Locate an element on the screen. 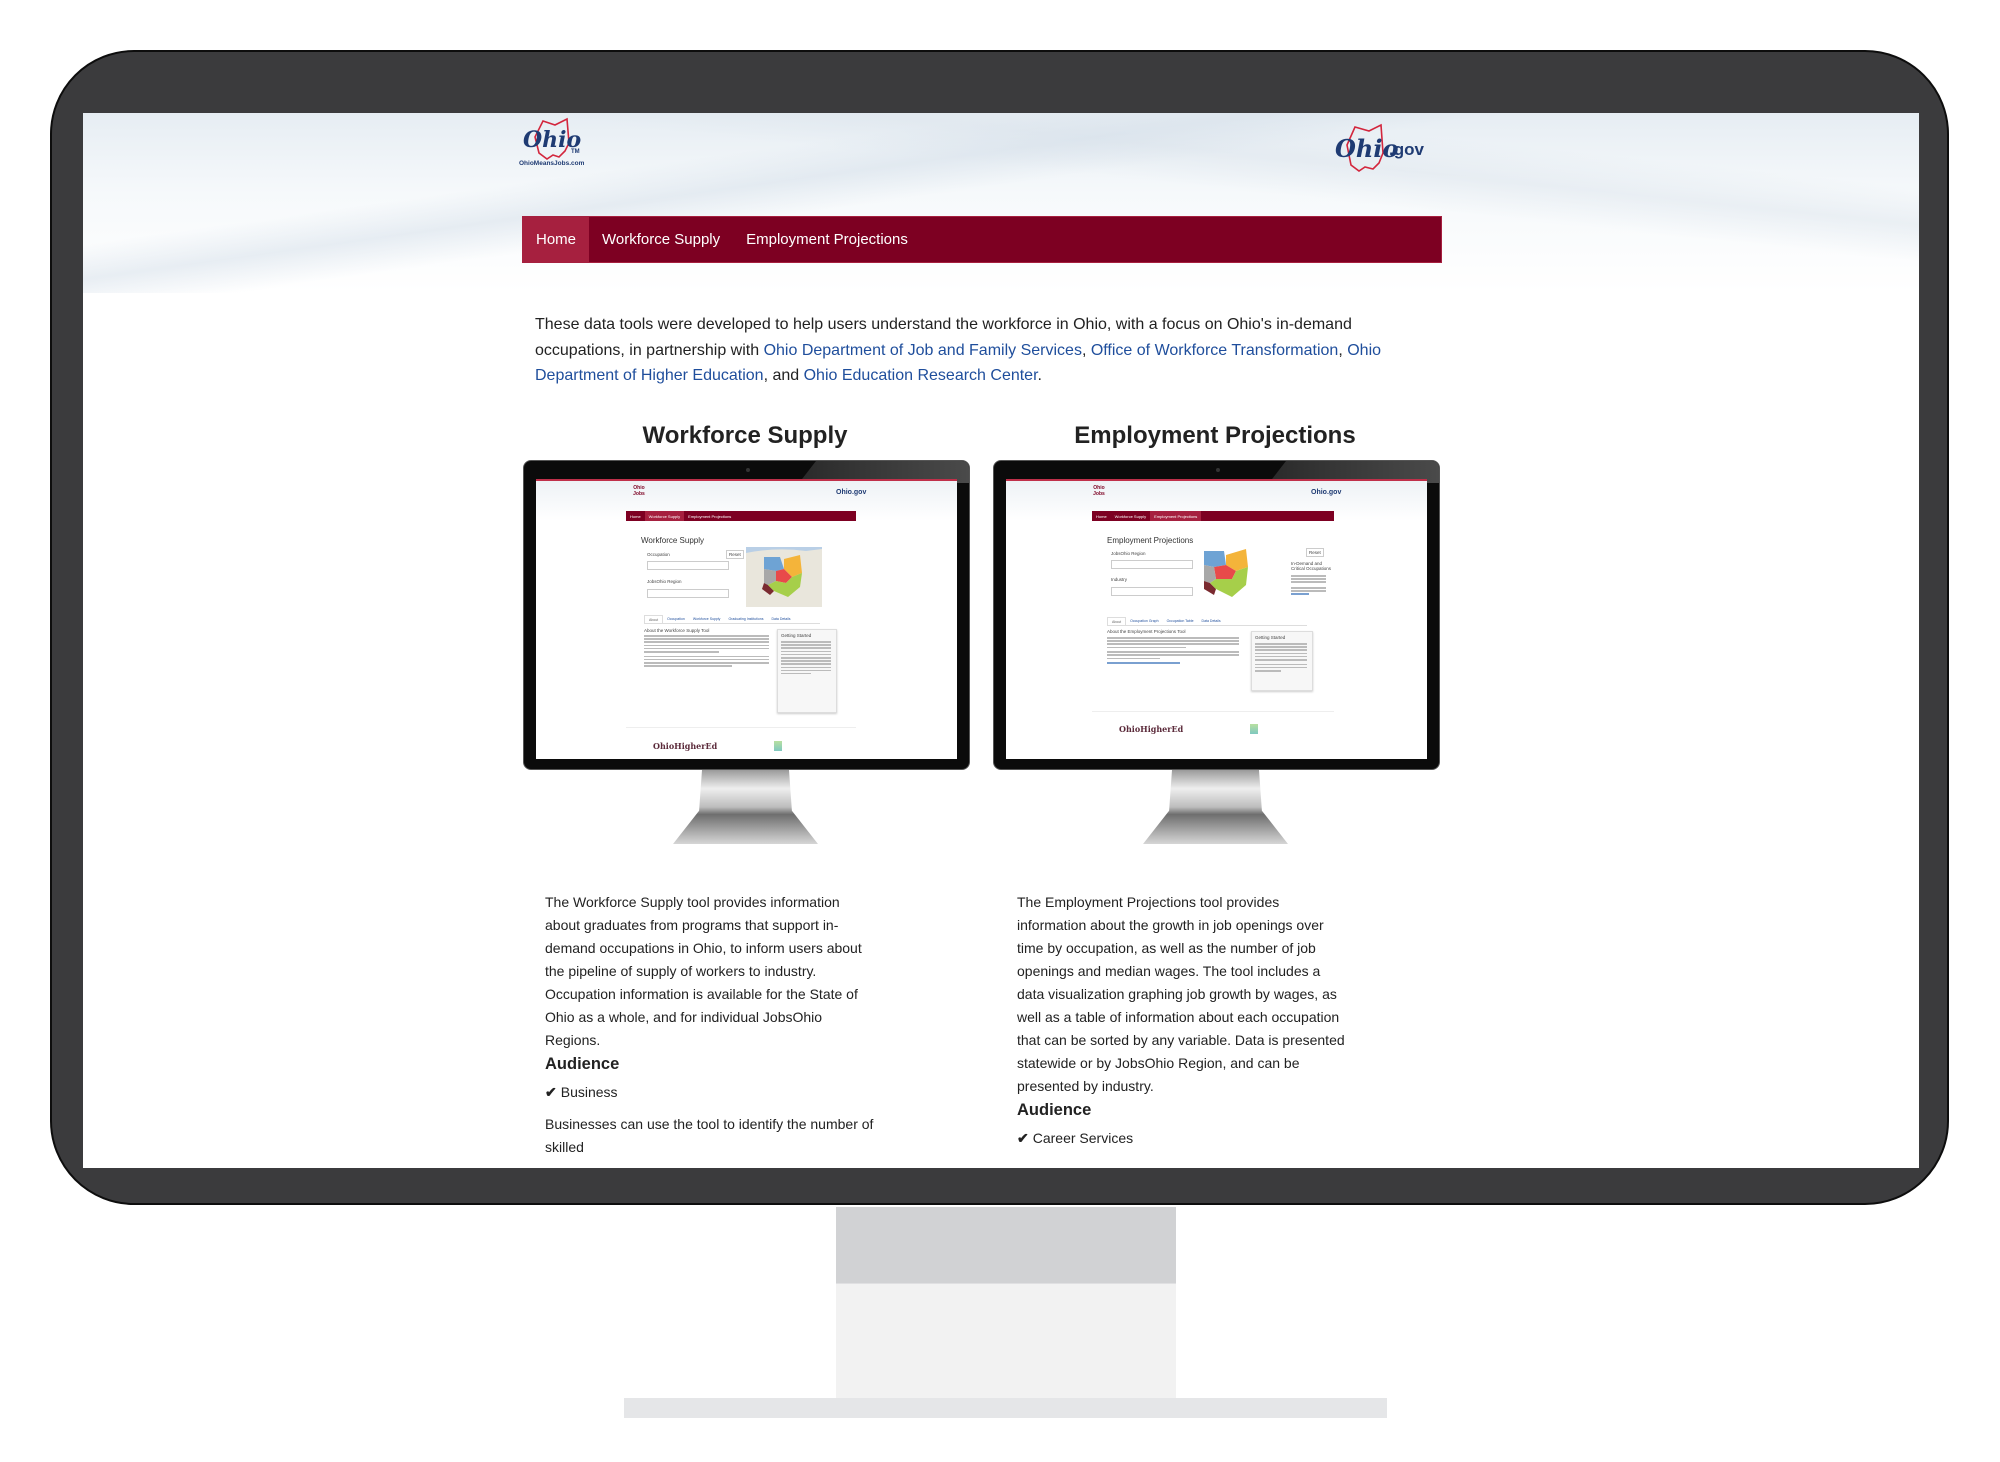  nav-workforce-supply: Workforce Supply is located at coordinates (661, 239).